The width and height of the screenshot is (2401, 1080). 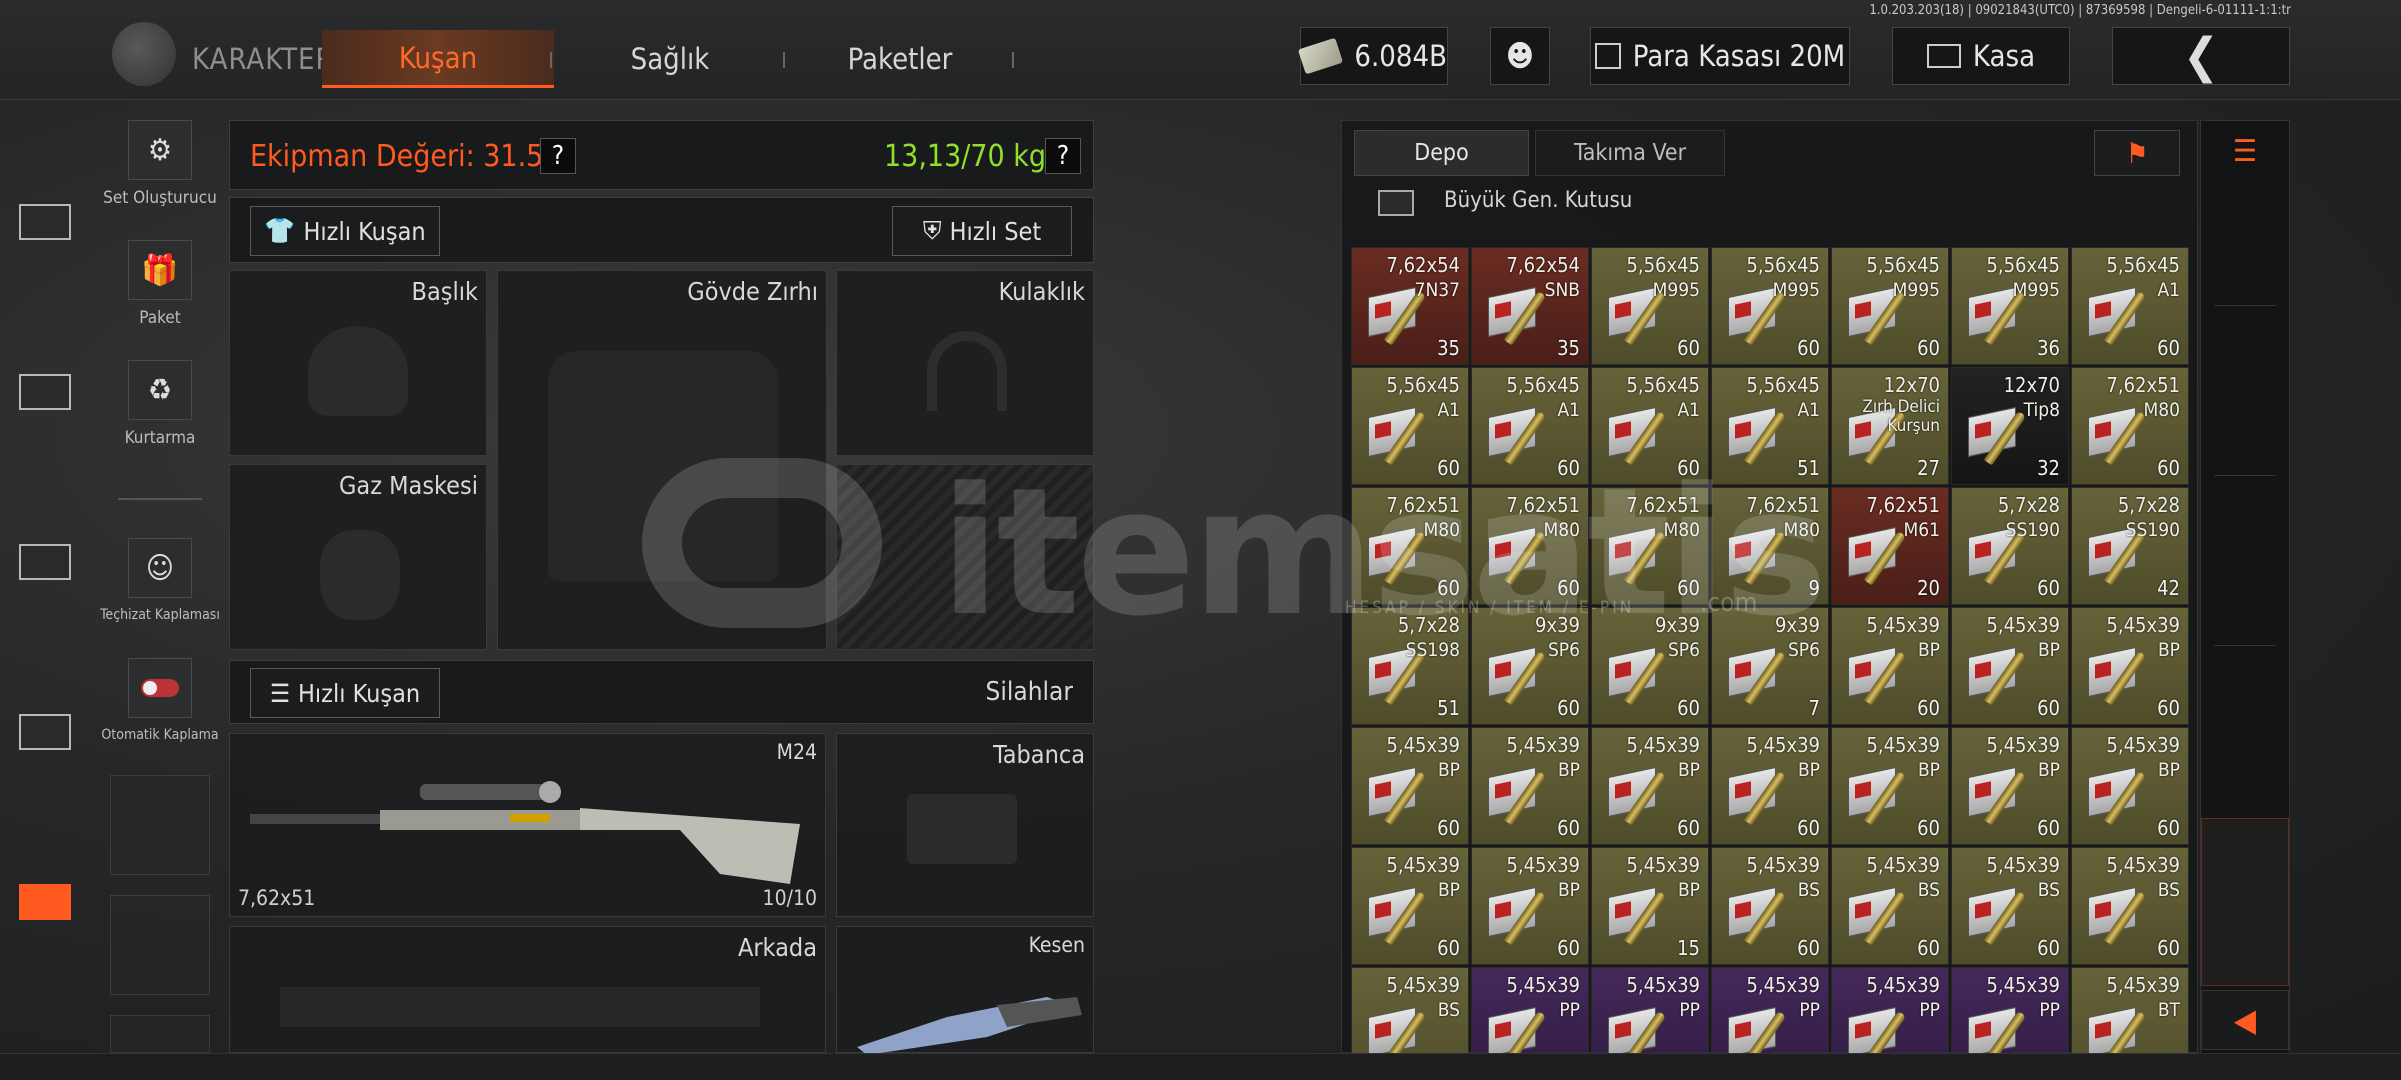 What do you see at coordinates (1650, 906) in the screenshot?
I see `ammo-item: 5,45x39 BP 15` at bounding box center [1650, 906].